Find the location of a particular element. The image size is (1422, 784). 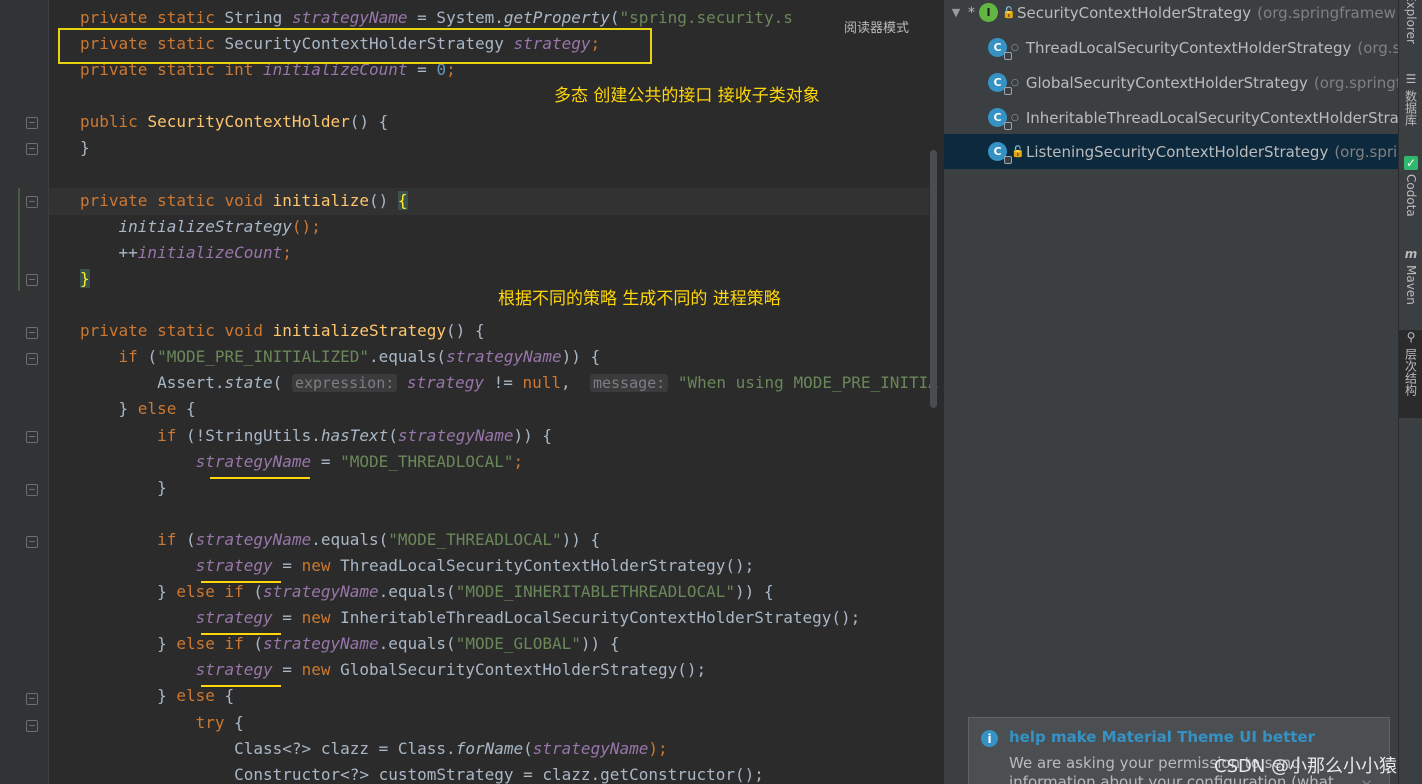

code-token: private static void is located at coordinates (176, 331).